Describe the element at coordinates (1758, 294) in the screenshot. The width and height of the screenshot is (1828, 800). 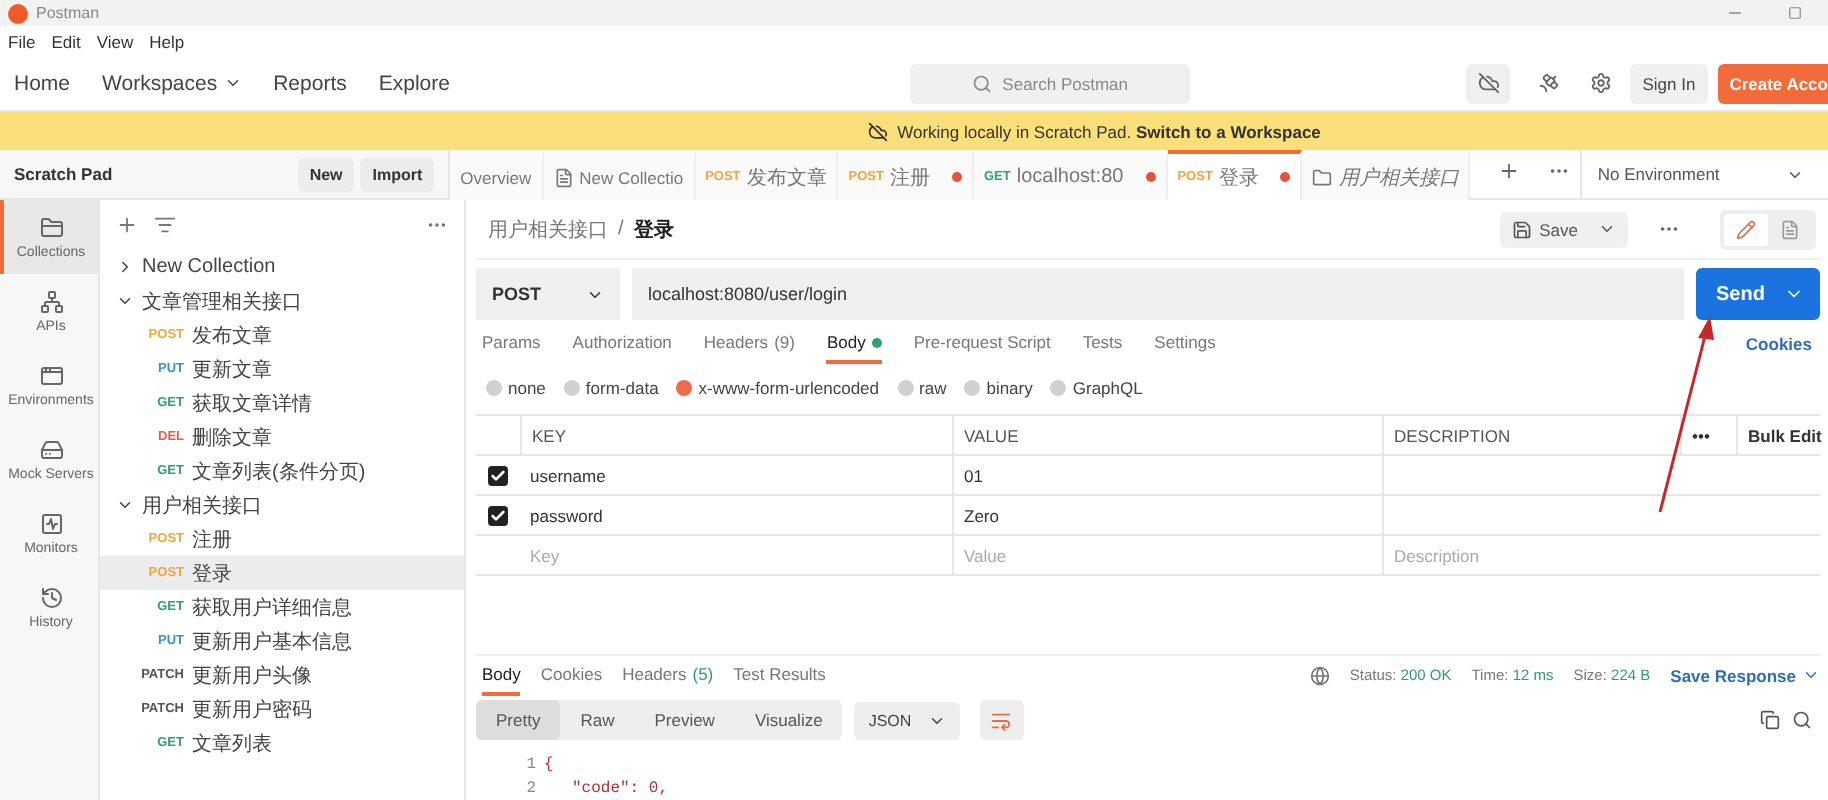
I see `send-button: Send` at that location.